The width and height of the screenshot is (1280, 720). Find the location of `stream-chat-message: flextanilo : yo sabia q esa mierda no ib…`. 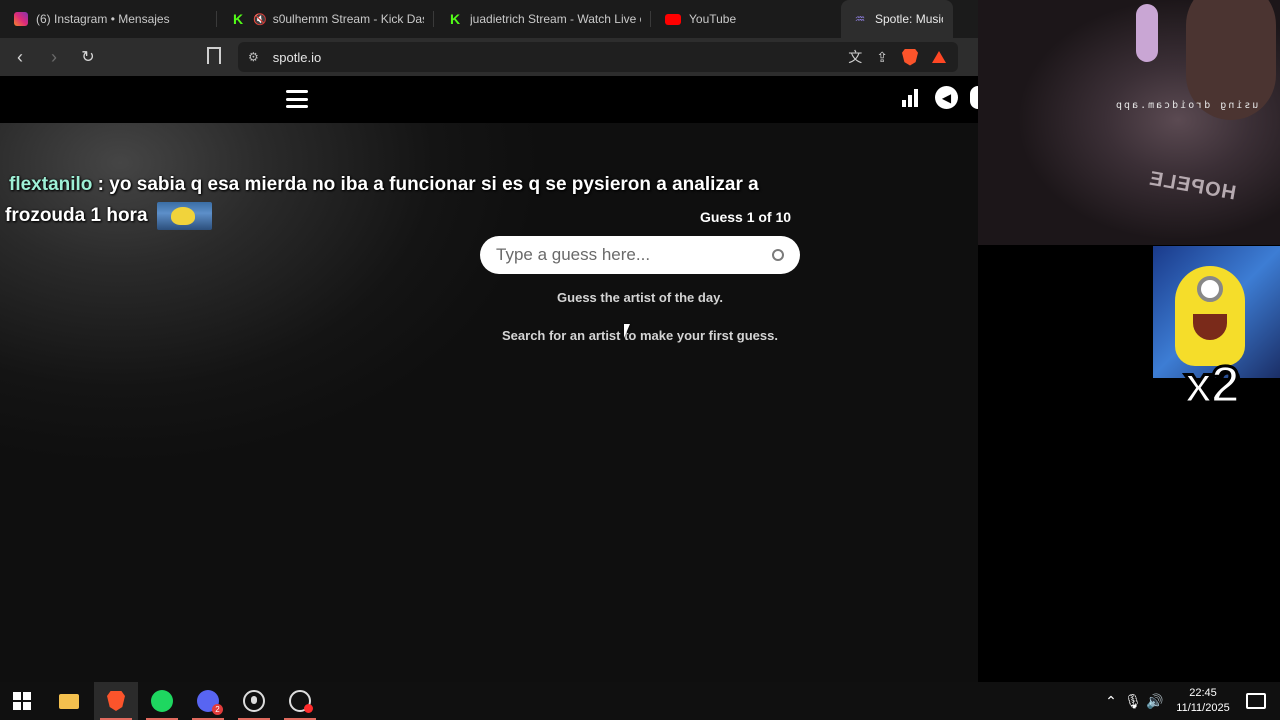

stream-chat-message: flextanilo : yo sabia q esa mierda no ib… is located at coordinates (395, 200).